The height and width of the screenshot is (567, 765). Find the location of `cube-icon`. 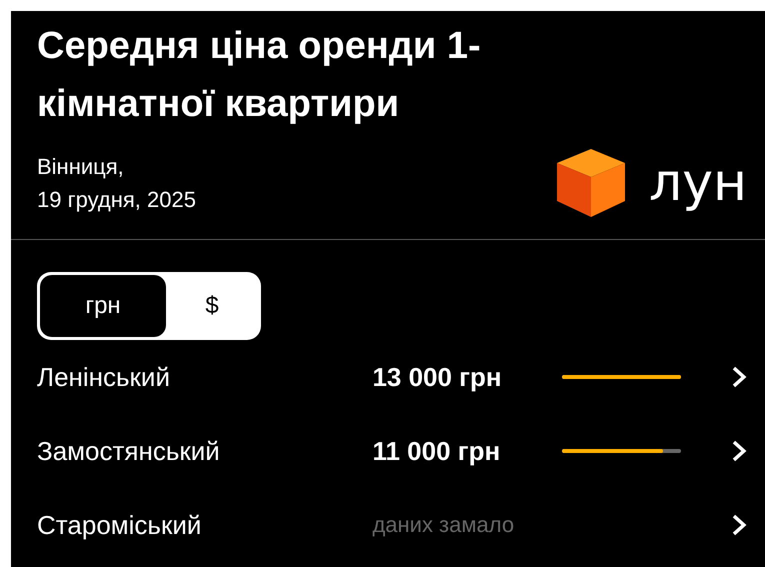

cube-icon is located at coordinates (590, 183).